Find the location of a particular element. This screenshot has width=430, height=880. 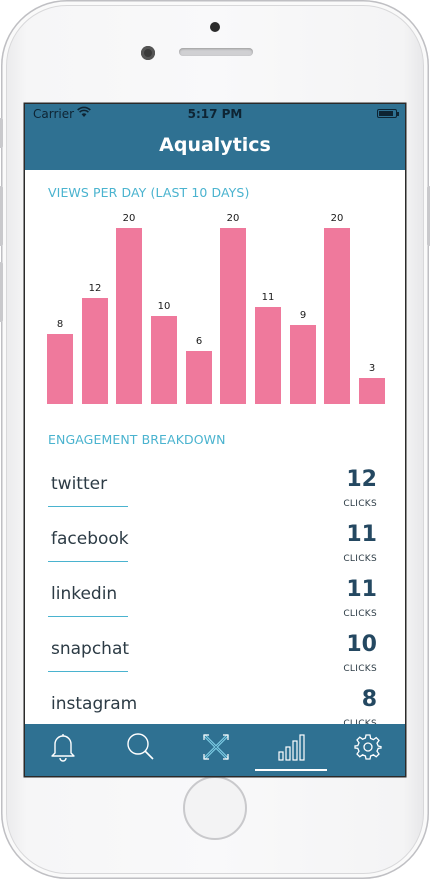

bell-icon is located at coordinates (63, 748).